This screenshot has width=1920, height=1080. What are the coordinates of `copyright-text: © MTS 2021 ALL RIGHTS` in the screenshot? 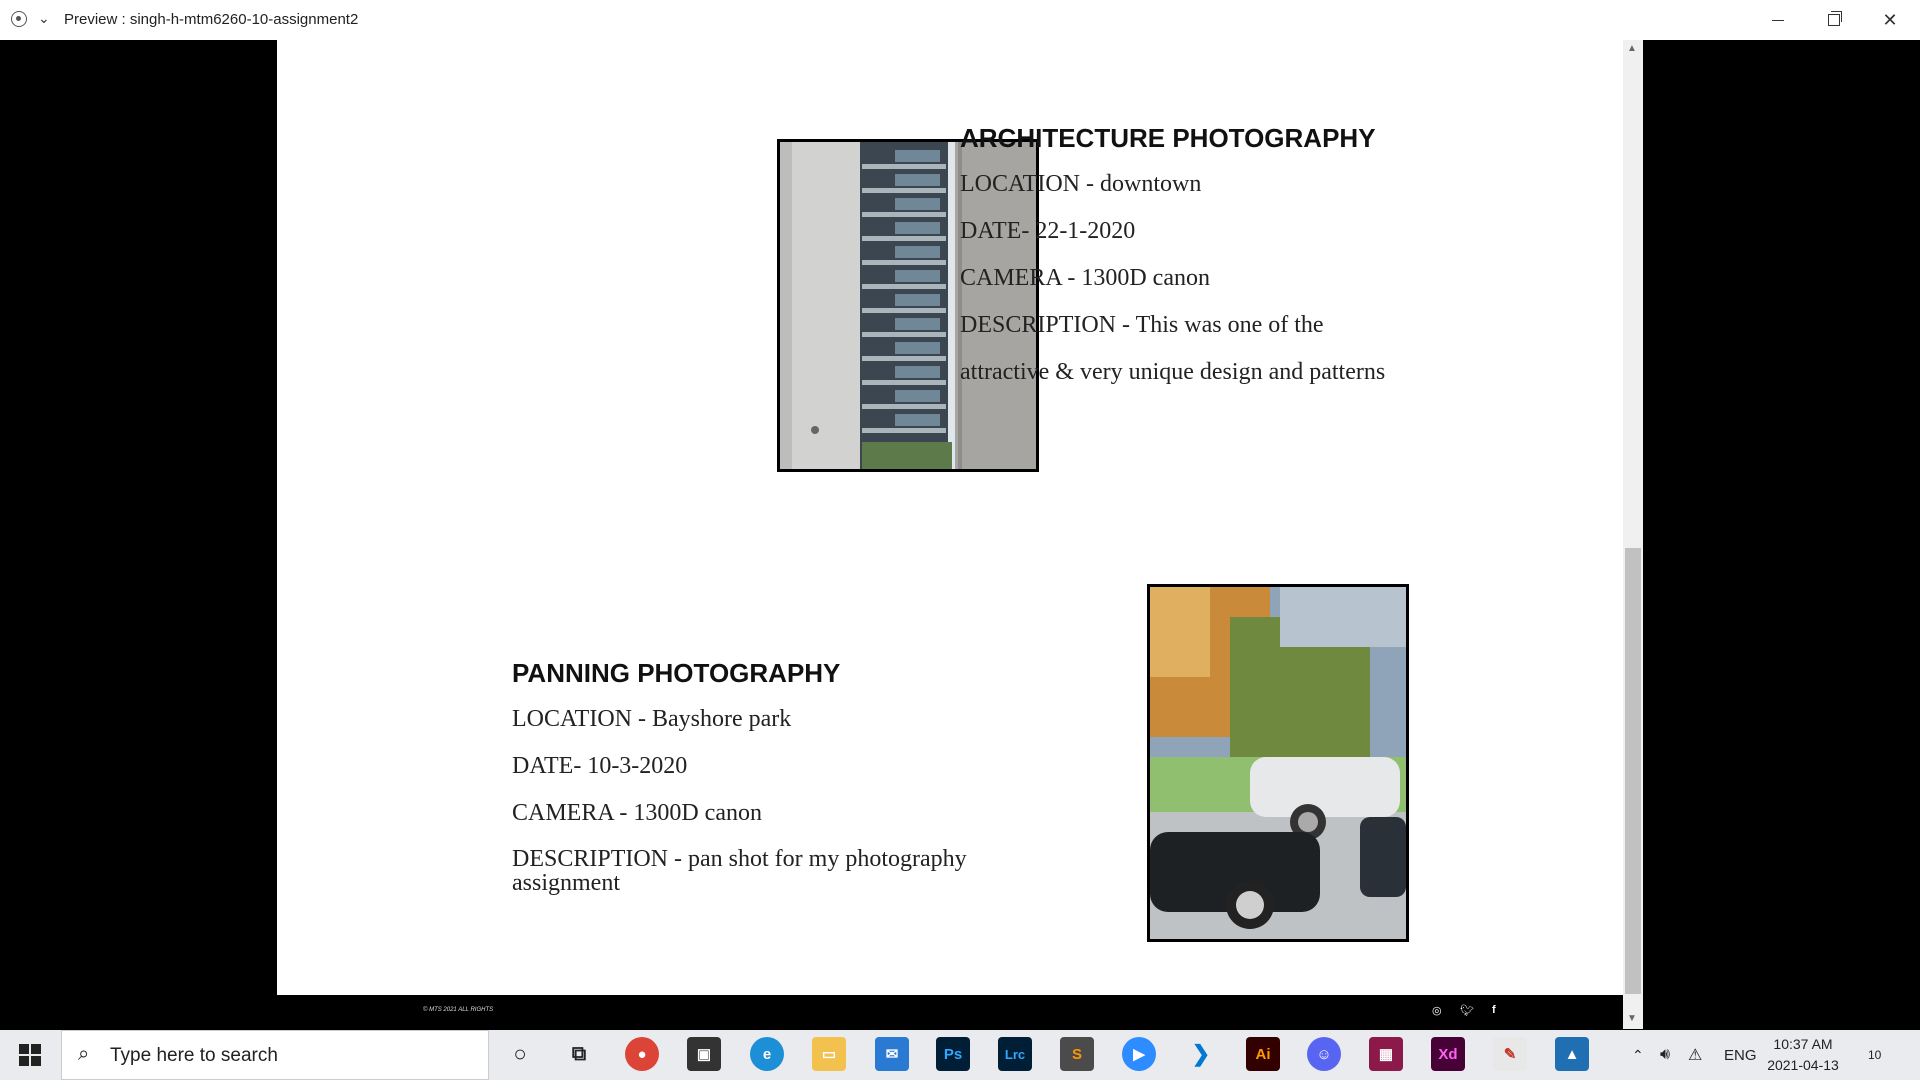 It's located at (458, 1010).